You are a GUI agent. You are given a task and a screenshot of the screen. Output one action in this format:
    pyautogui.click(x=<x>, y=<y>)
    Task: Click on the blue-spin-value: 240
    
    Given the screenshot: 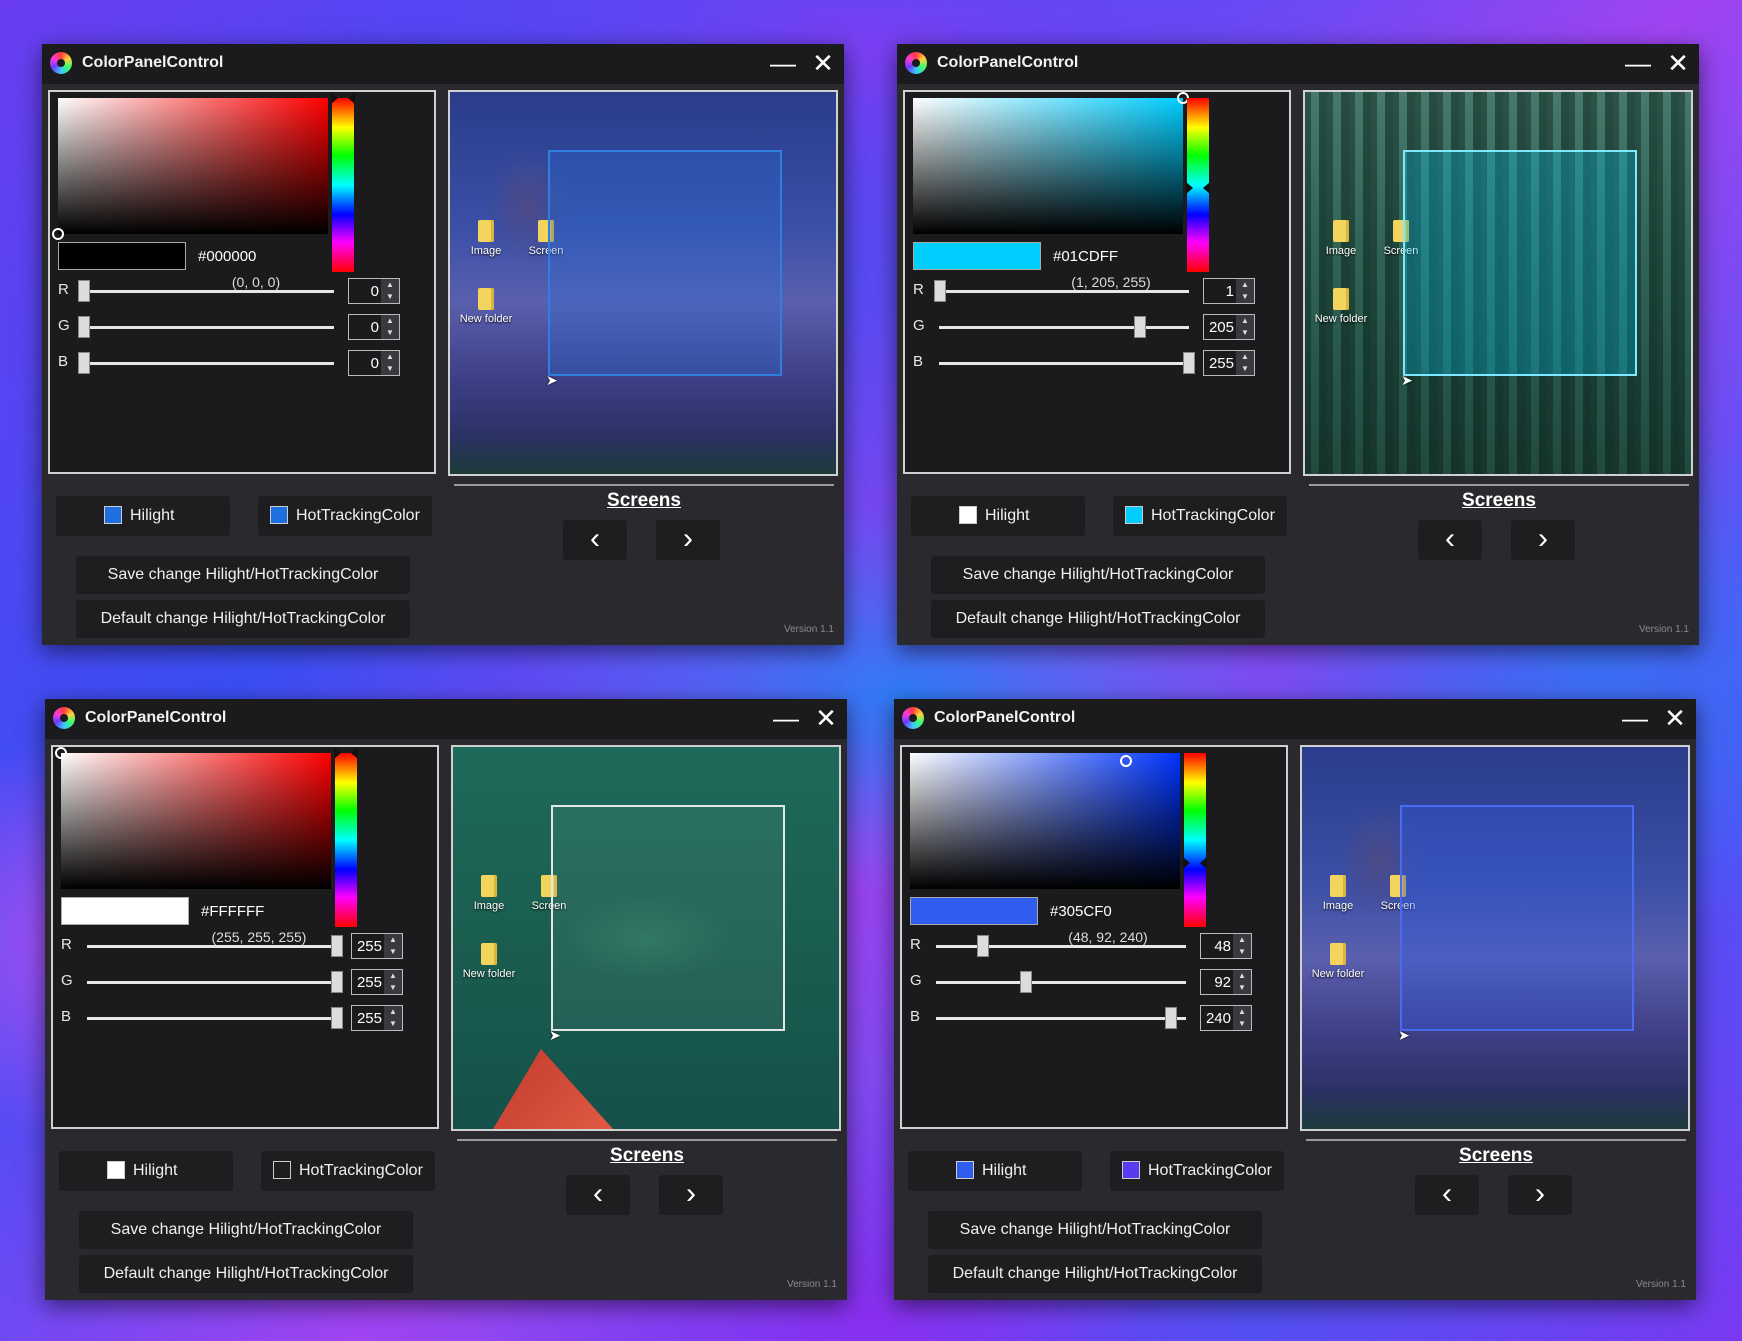 What is the action you would take?
    pyautogui.click(x=1218, y=1018)
    